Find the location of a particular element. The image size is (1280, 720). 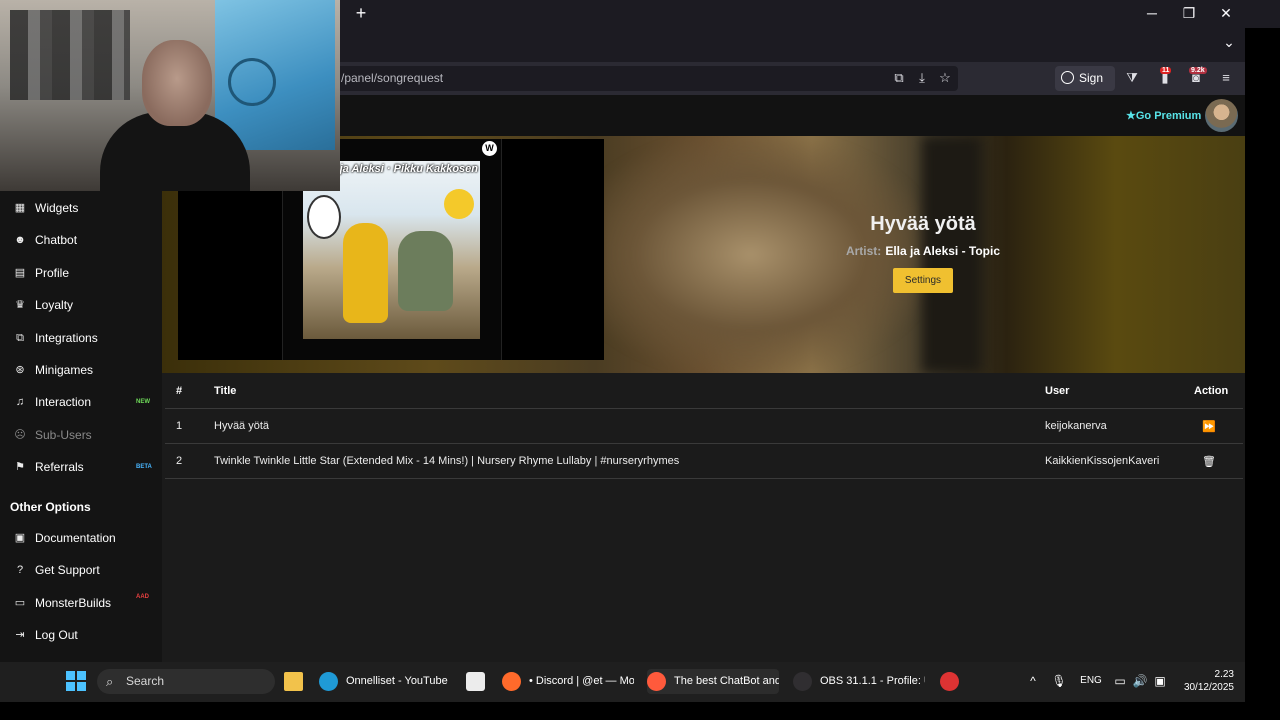

sidebar-item-log-out: ⇥ Log Out is located at coordinates (81, 635).